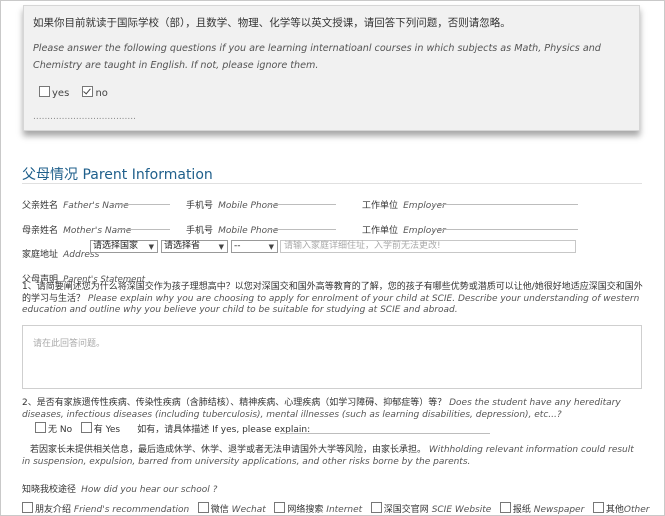 The image size is (665, 516). What do you see at coordinates (254, 246) in the screenshot?
I see `city-select: -- ▼` at bounding box center [254, 246].